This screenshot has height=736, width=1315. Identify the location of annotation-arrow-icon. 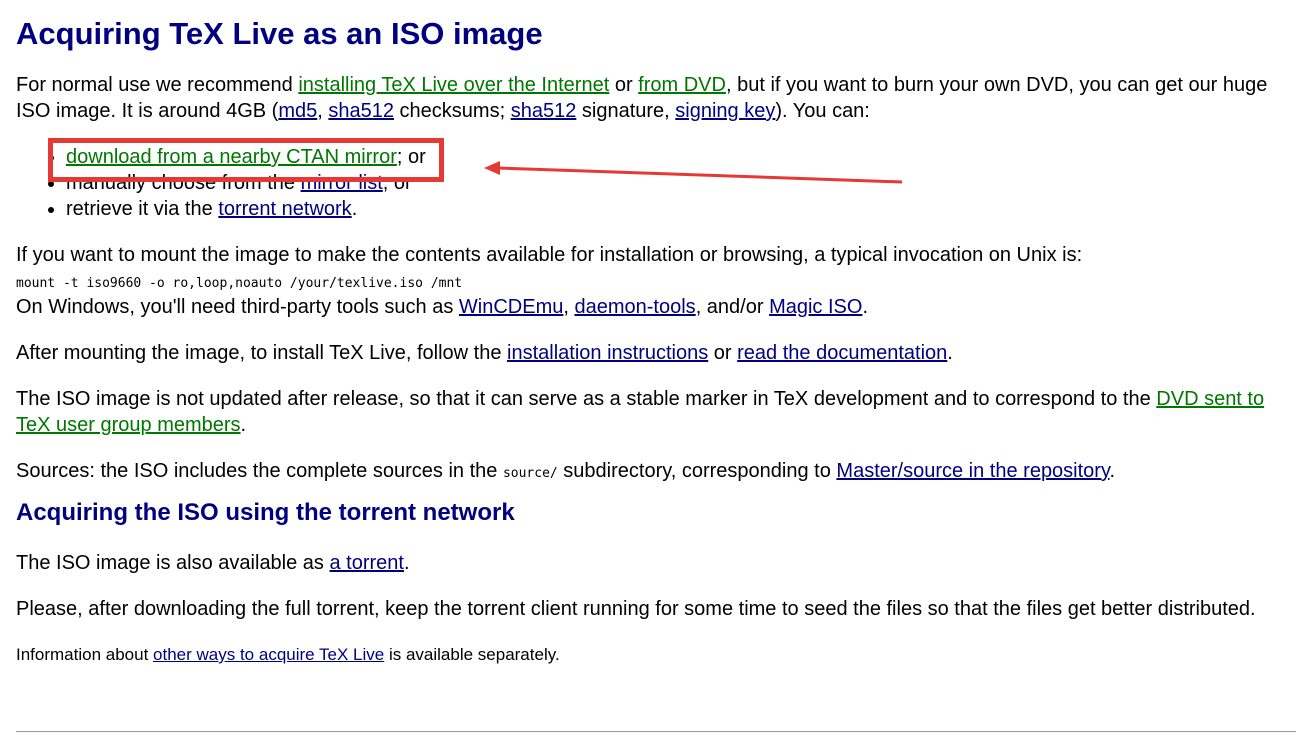
(693, 172).